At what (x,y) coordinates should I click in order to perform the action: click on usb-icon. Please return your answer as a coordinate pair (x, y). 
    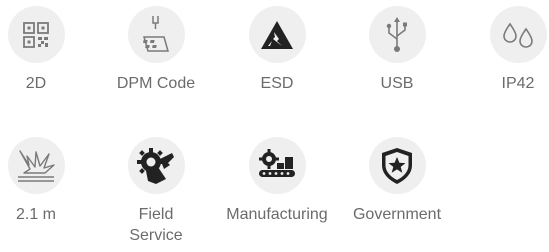
    Looking at the image, I should click on (396, 34).